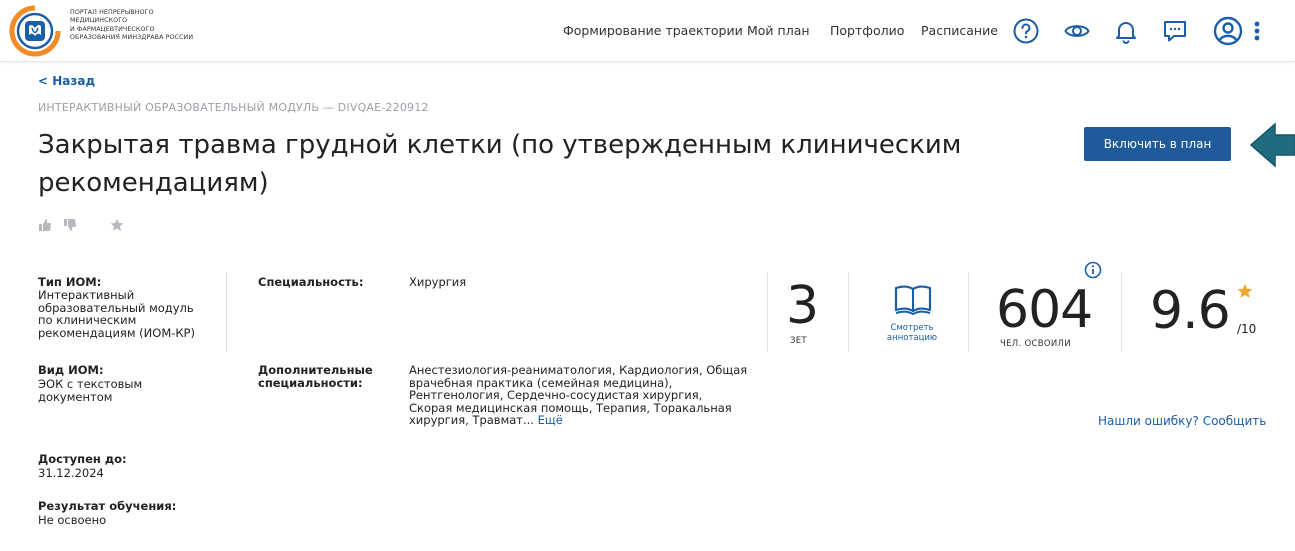  What do you see at coordinates (72, 520) in the screenshot?
I see `learning-result-value: Не освоено` at bounding box center [72, 520].